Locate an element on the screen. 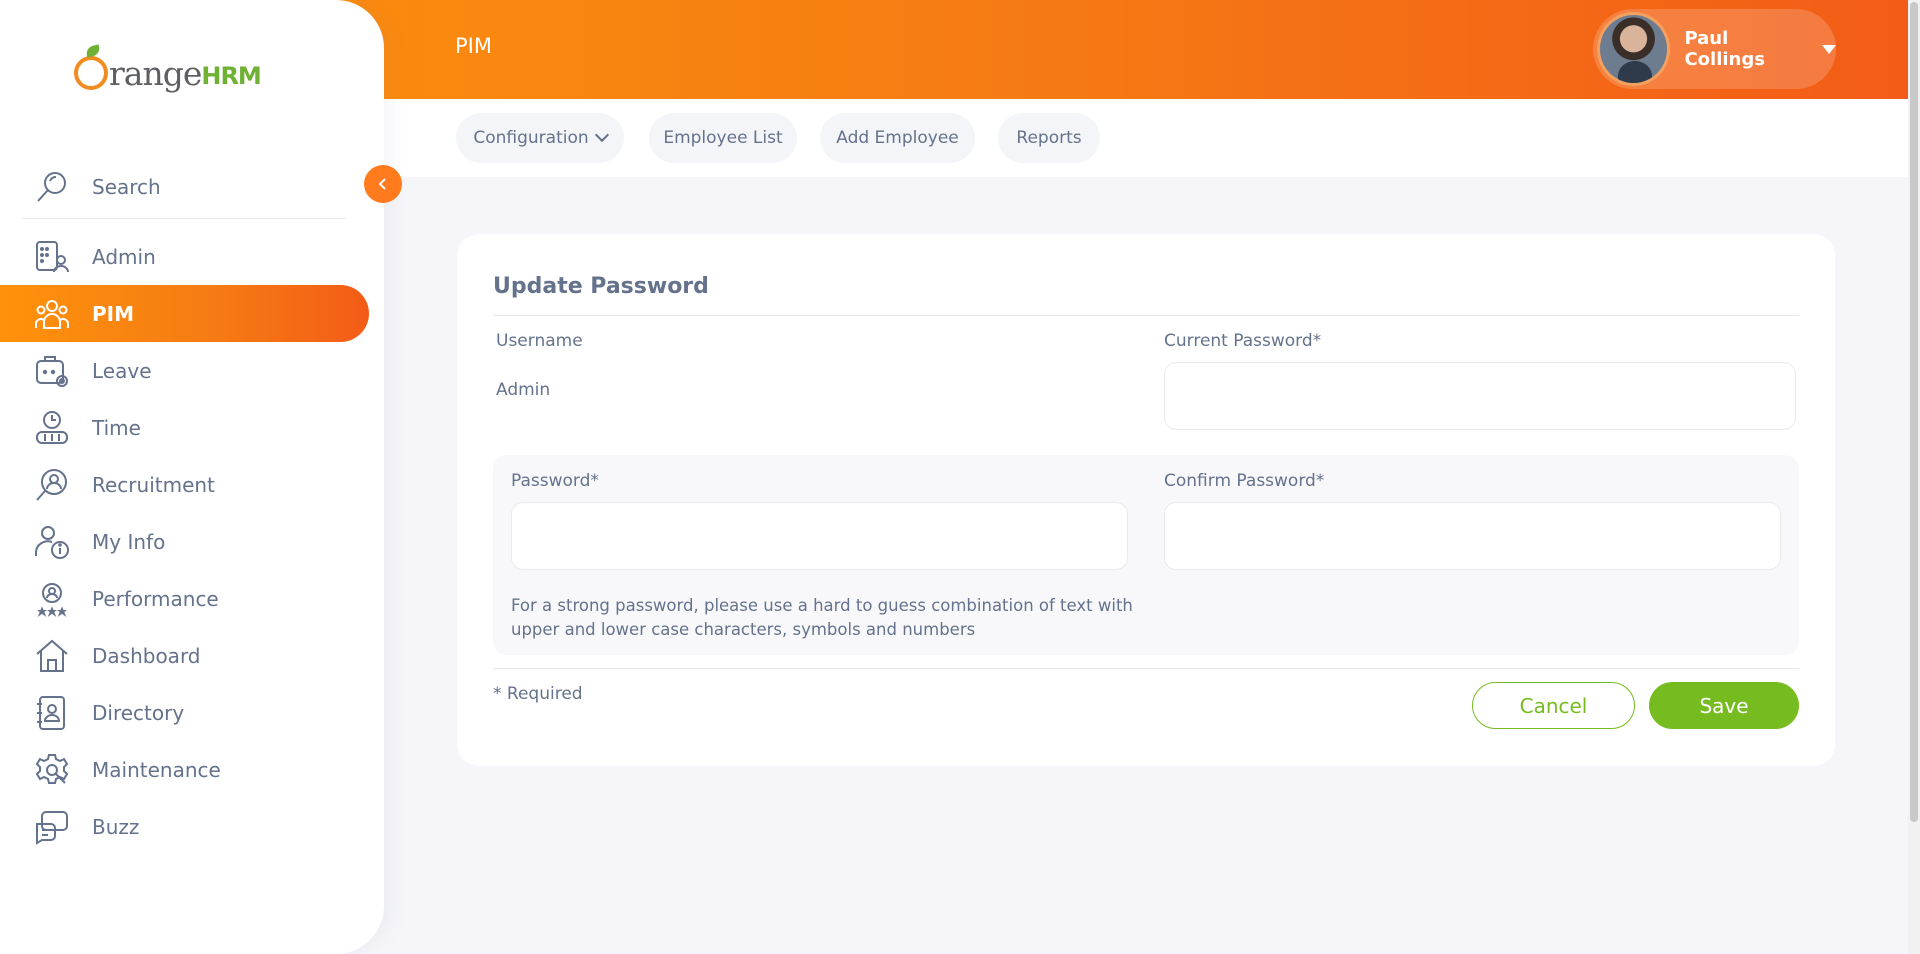  my-info-icon is located at coordinates (52, 542).